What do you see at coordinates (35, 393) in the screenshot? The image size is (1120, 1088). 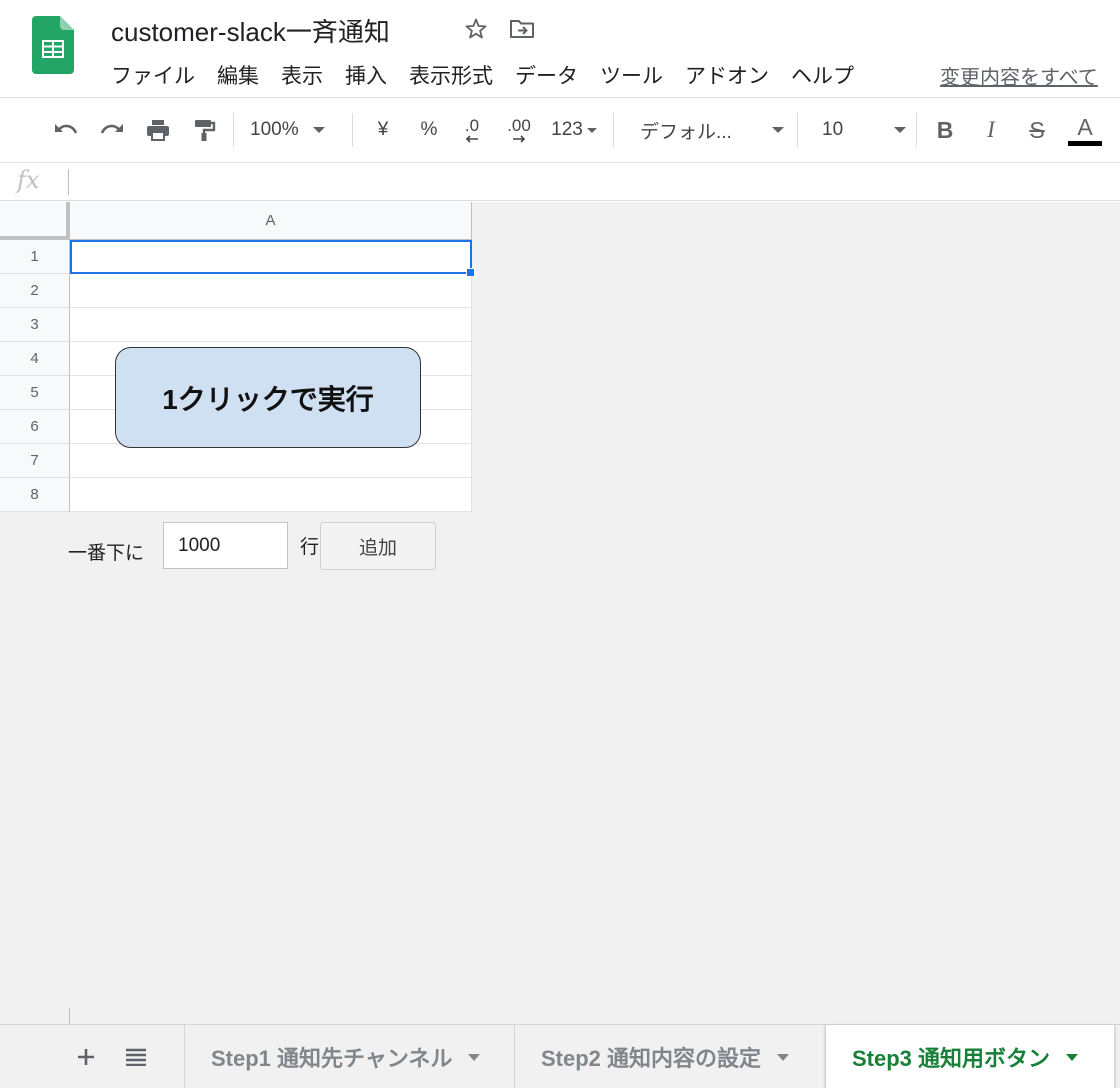 I see `row-header: 5` at bounding box center [35, 393].